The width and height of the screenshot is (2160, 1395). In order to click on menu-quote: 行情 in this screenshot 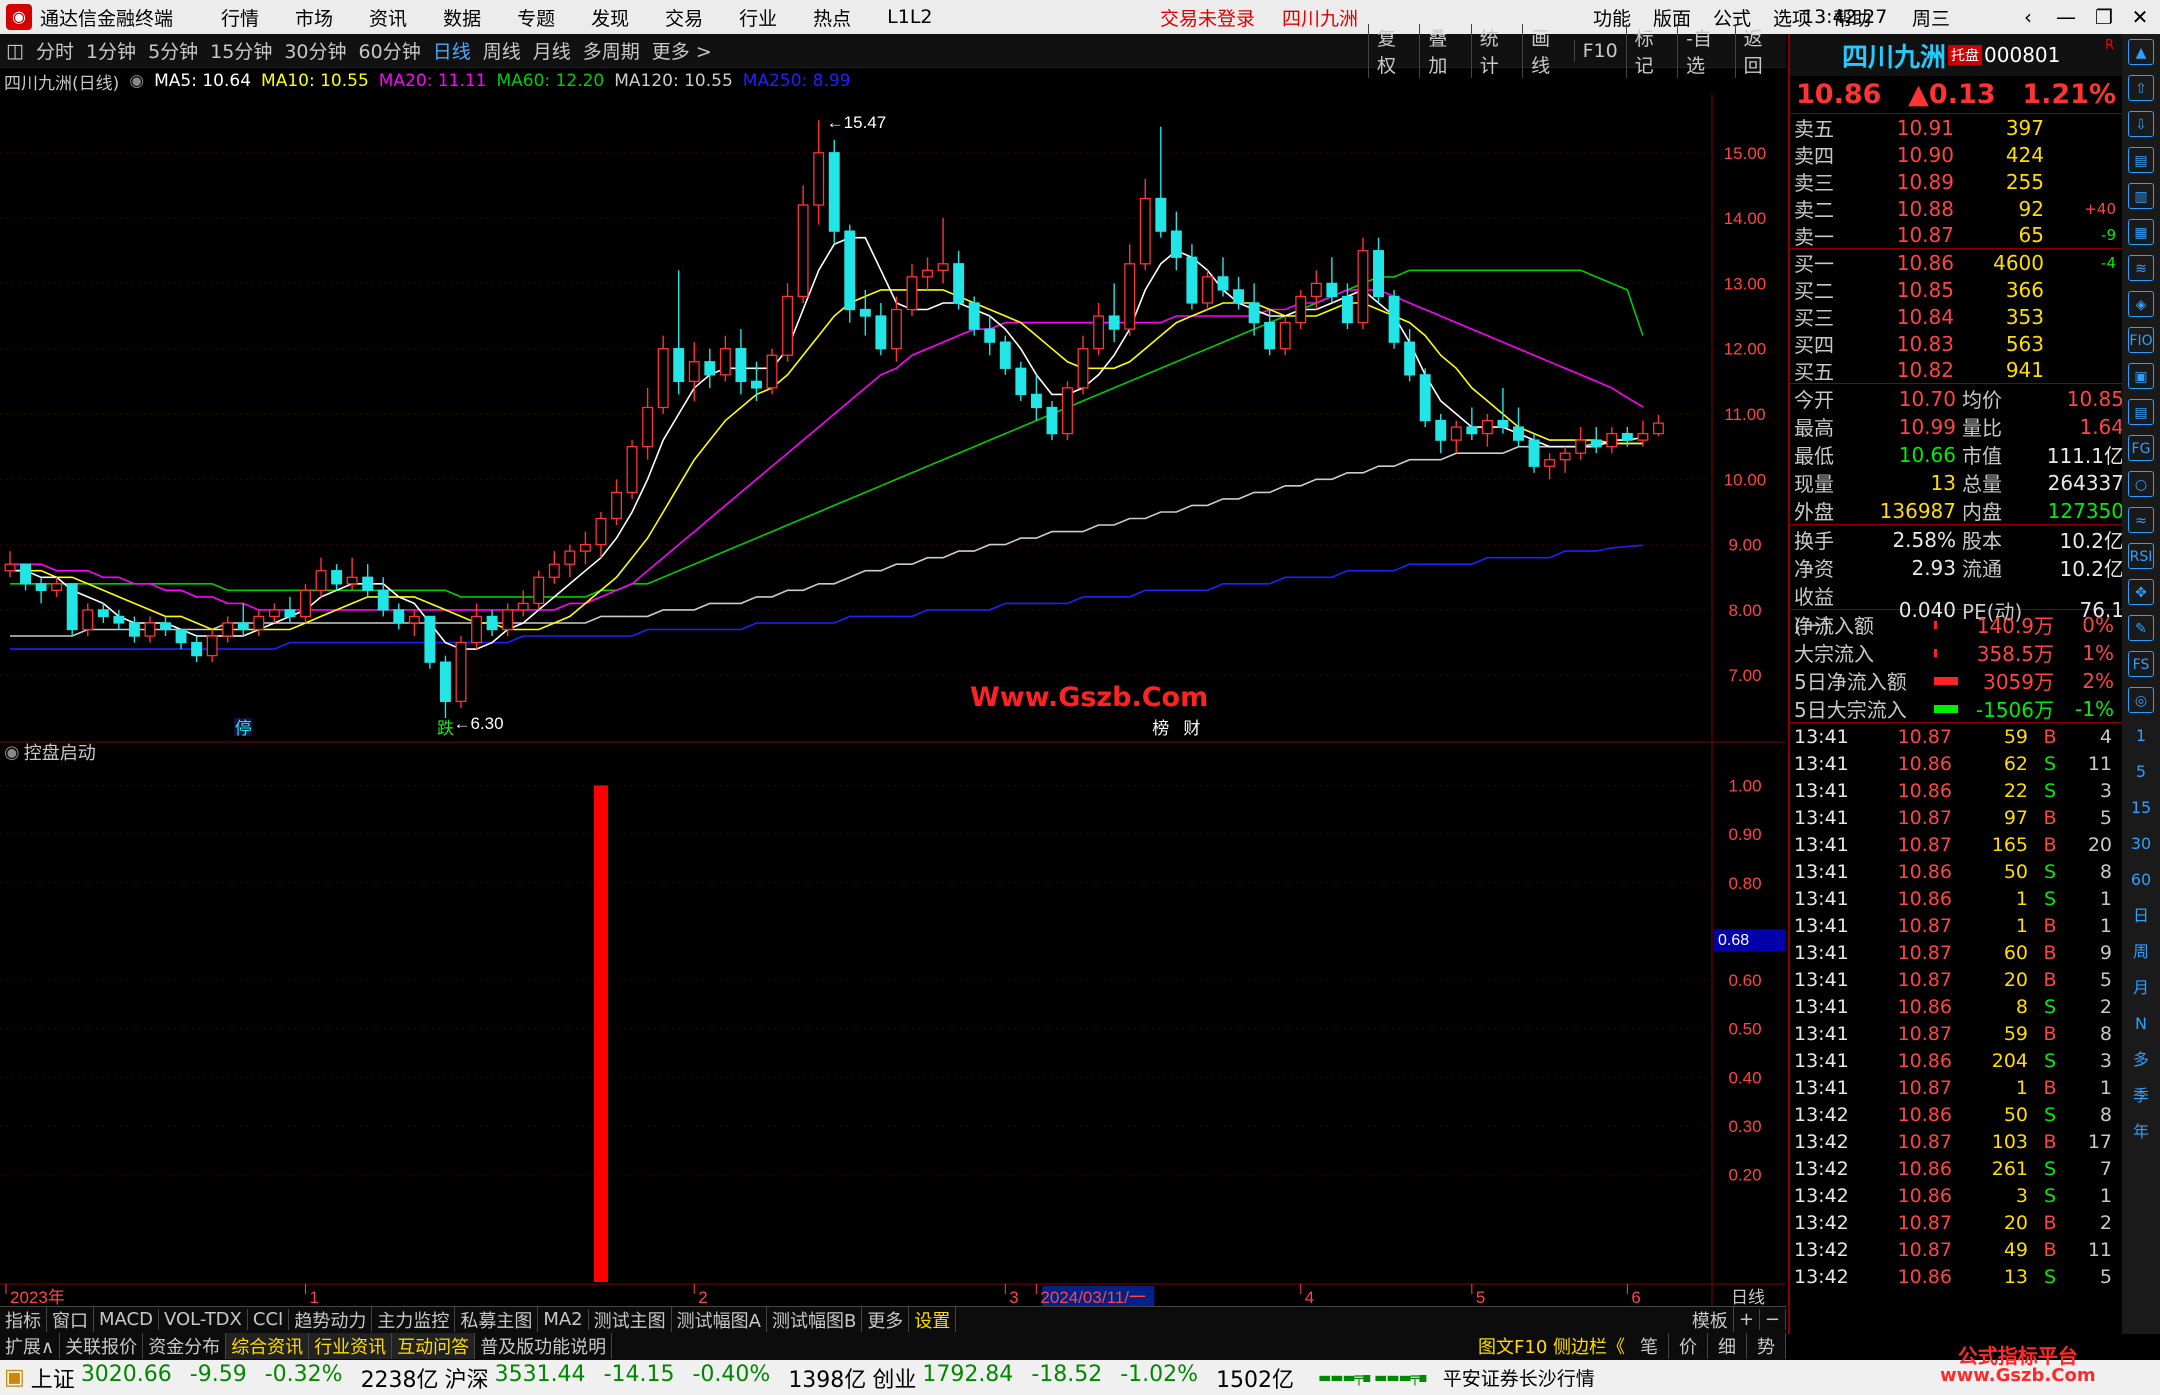, I will do `click(240, 17)`.